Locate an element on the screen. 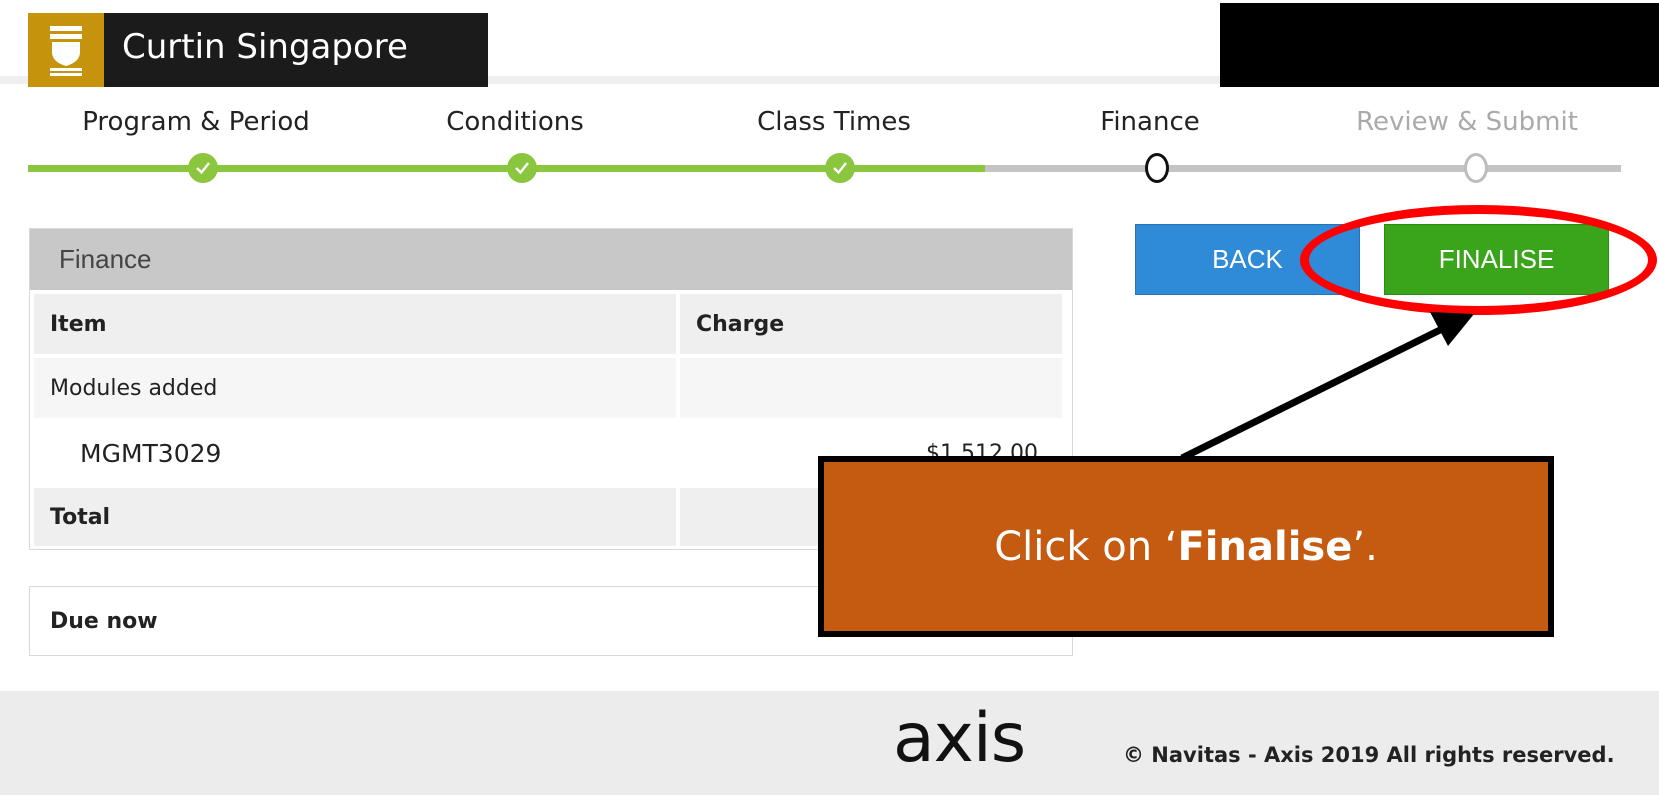  callout-prefix: Click on ‘ is located at coordinates (1086, 546).